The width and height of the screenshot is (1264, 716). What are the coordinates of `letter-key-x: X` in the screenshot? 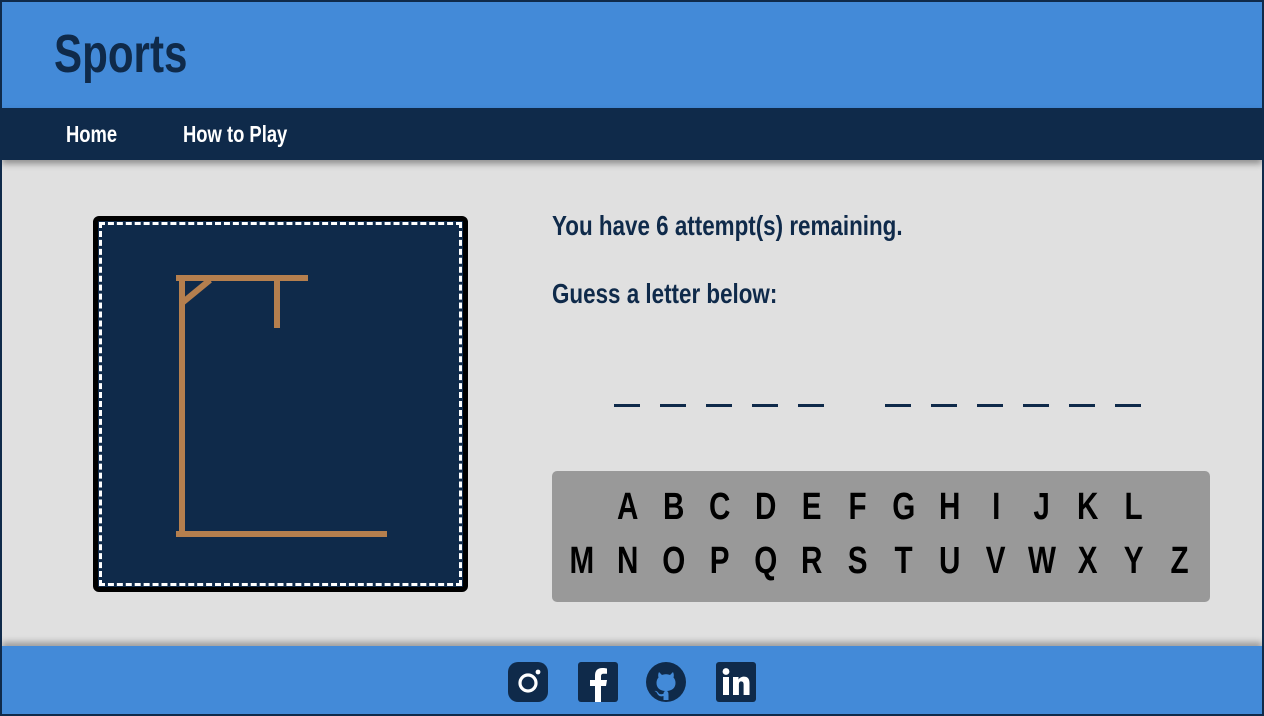 It's located at (1088, 561).